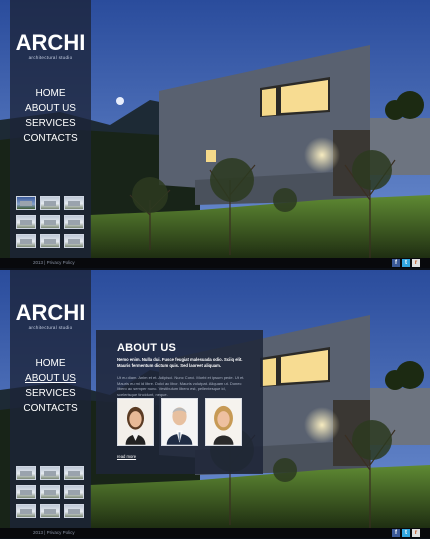 The width and height of the screenshot is (430, 539). I want to click on team-photos, so click(179, 422).